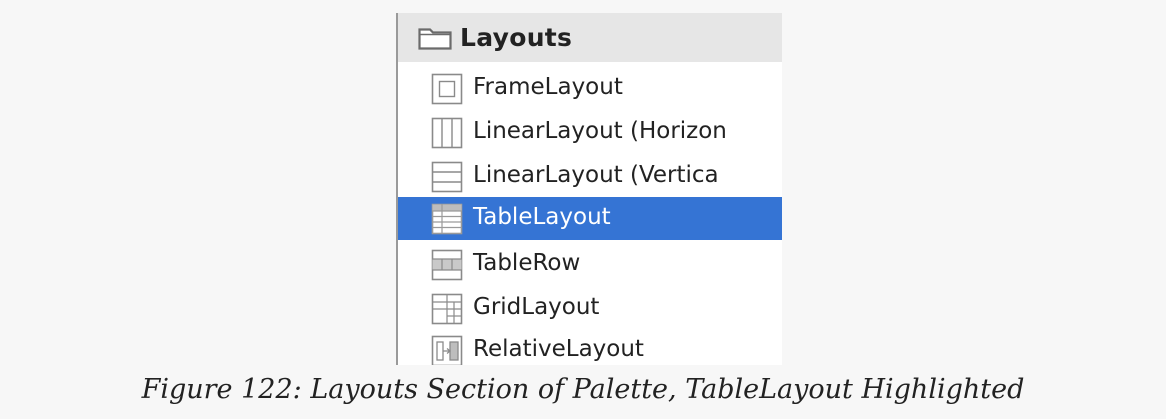 The width and height of the screenshot is (1166, 419). Describe the element at coordinates (447, 89) in the screenshot. I see `frame-layout-icon` at that location.